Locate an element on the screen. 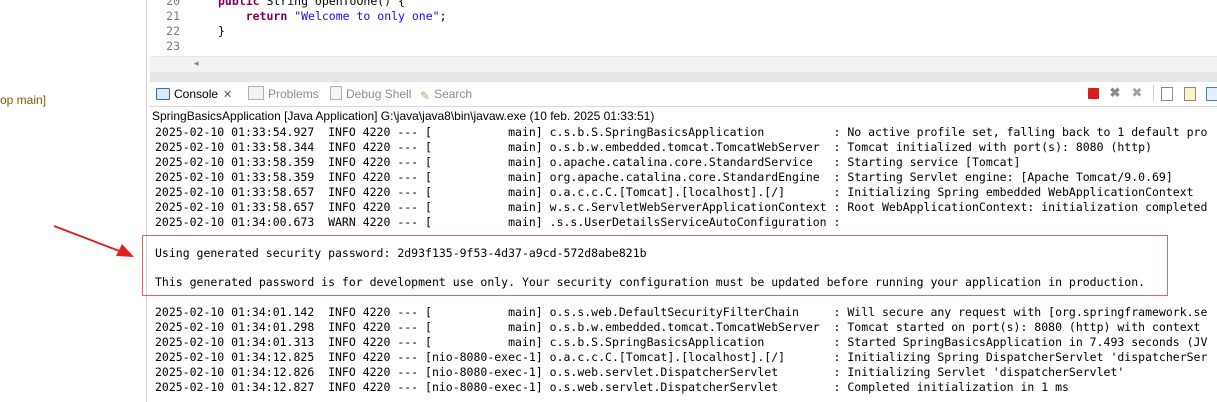  search-icon: ✎ is located at coordinates (425, 96).